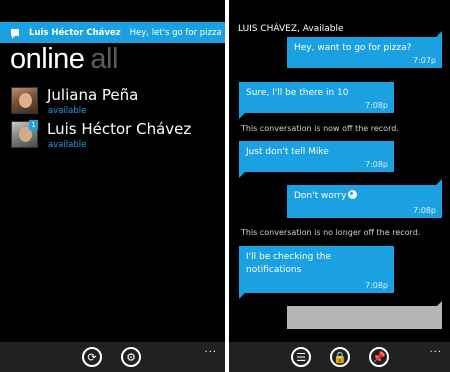 The height and width of the screenshot is (372, 450). What do you see at coordinates (24, 100) in the screenshot?
I see `avatar` at bounding box center [24, 100].